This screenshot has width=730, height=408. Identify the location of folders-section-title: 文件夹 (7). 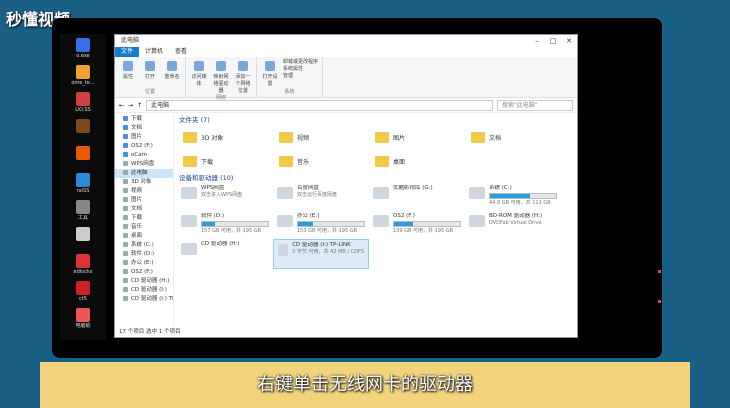
(375, 120).